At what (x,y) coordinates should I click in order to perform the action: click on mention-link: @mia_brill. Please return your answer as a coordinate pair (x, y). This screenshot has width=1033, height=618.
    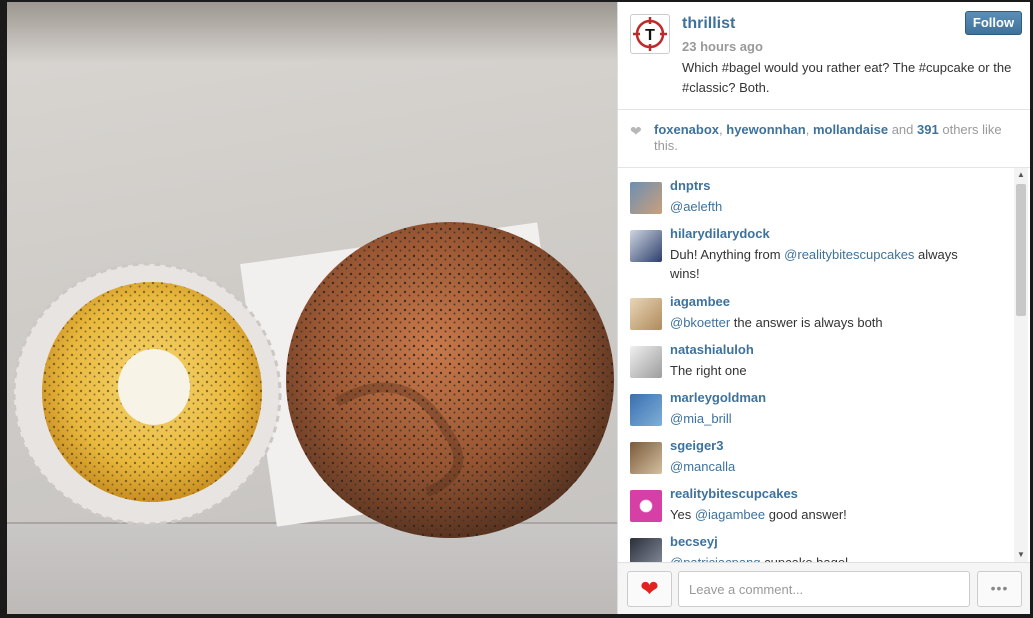
    Looking at the image, I should click on (701, 418).